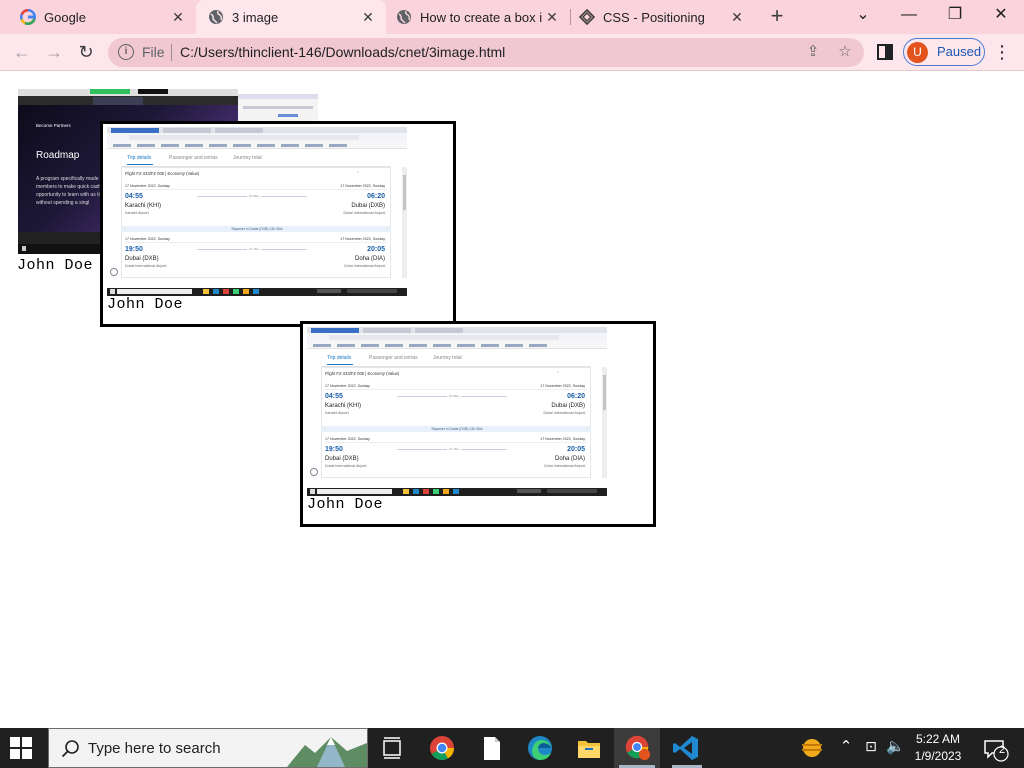 This screenshot has width=1024, height=768. What do you see at coordinates (145, 304) in the screenshot?
I see `figure-2-caption: John Doe` at bounding box center [145, 304].